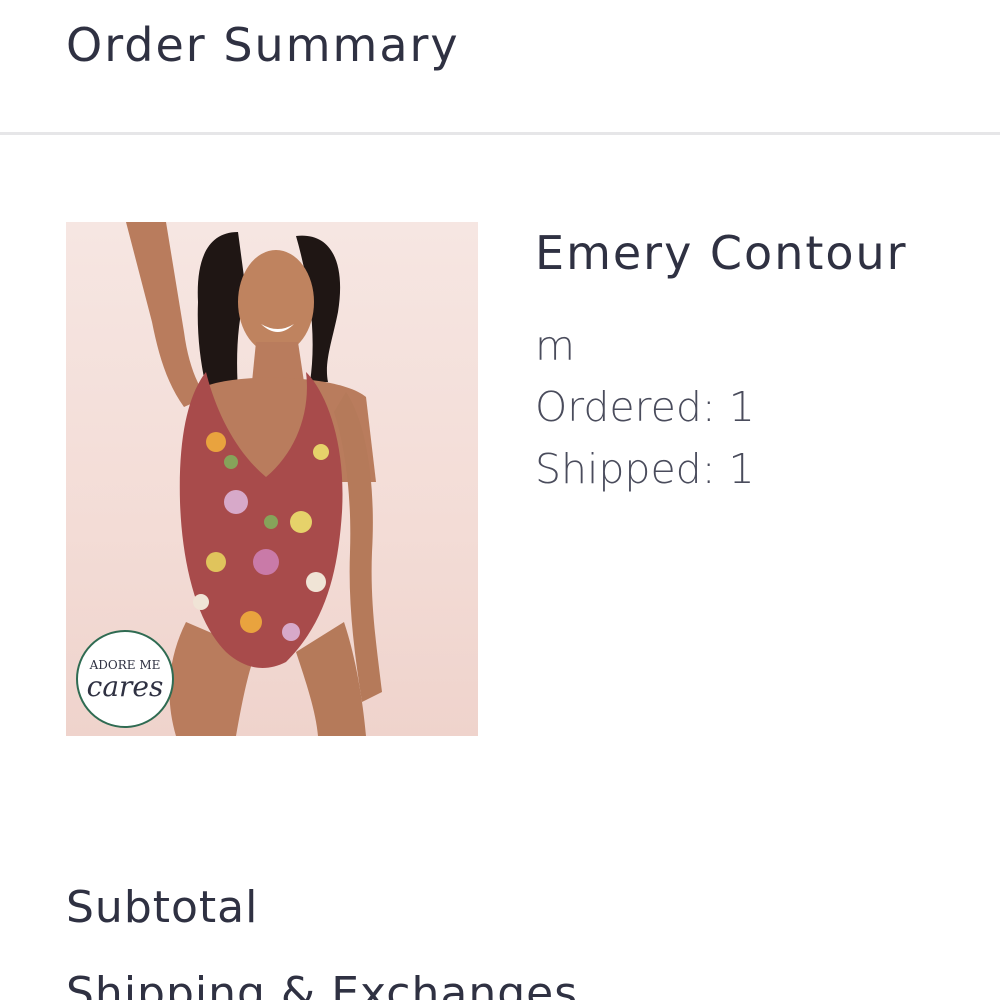  Describe the element at coordinates (125, 686) in the screenshot. I see `badge-bottom-text: cares` at that location.